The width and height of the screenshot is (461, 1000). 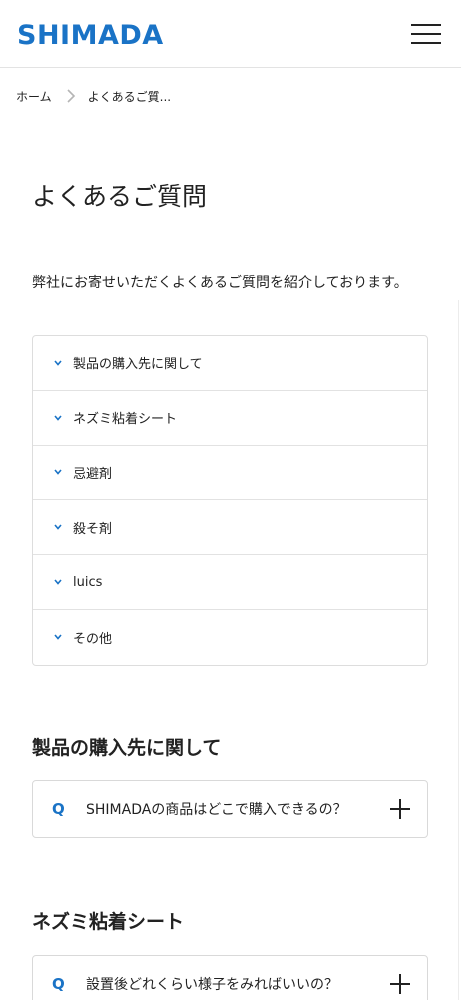 I want to click on breadcrumb-home-link: ホーム, so click(x=34, y=96).